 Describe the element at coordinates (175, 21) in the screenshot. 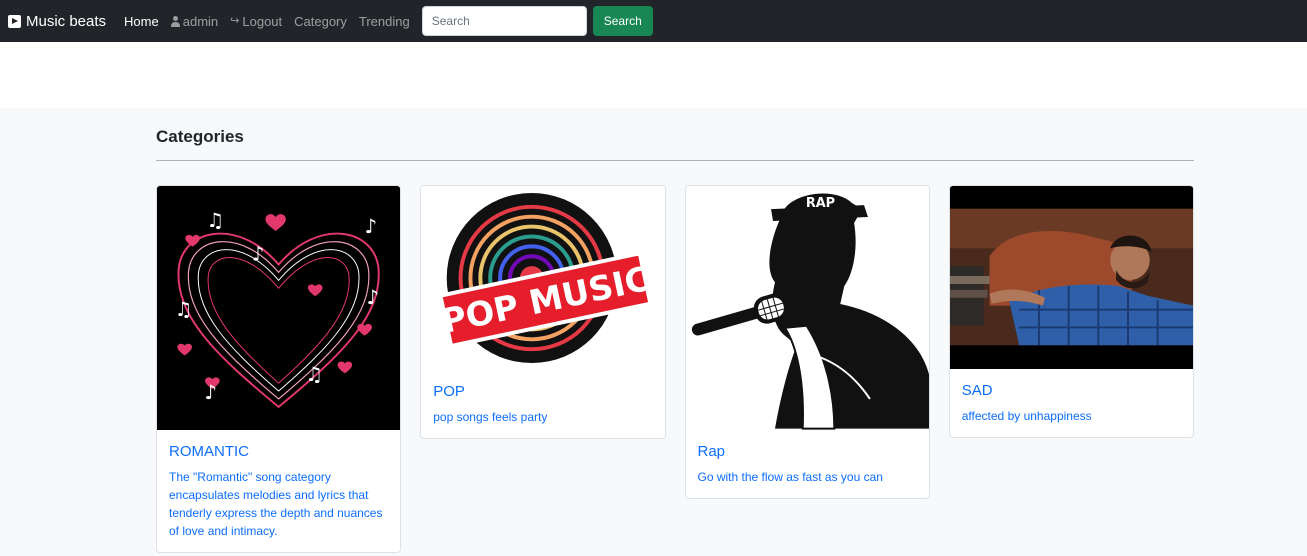

I see `user-icon` at that location.